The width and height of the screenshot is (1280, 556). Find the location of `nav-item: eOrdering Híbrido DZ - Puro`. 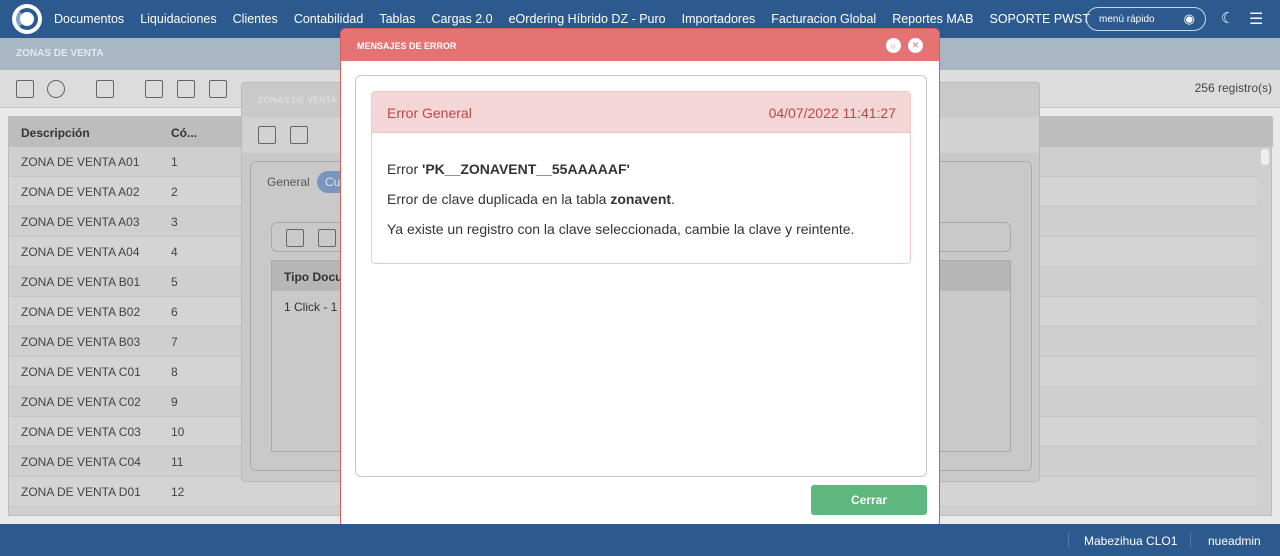

nav-item: eOrdering Híbrido DZ - Puro is located at coordinates (587, 19).